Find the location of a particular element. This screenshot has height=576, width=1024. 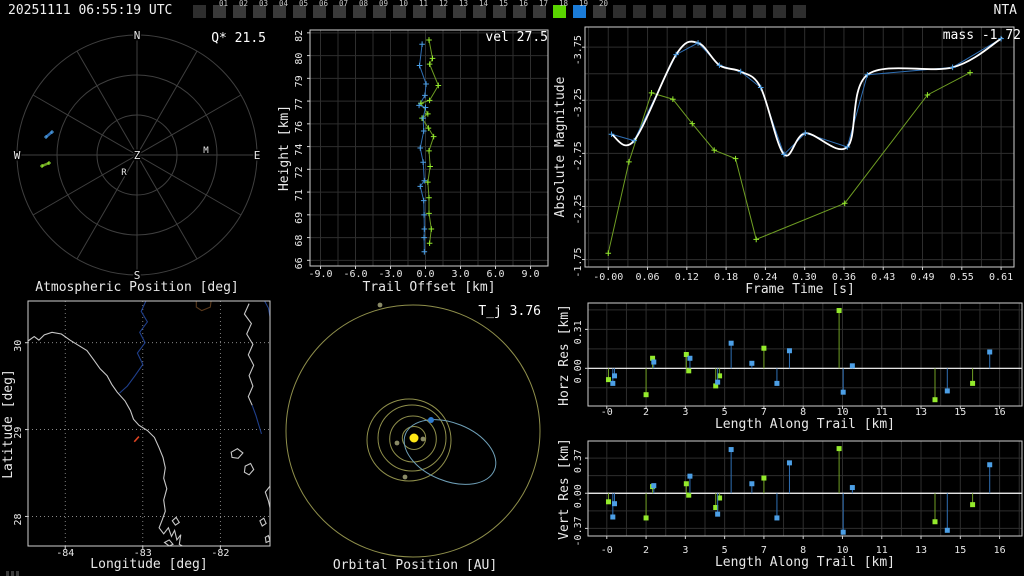

atmos-annotation: Q* 21.5 is located at coordinates (238, 38).